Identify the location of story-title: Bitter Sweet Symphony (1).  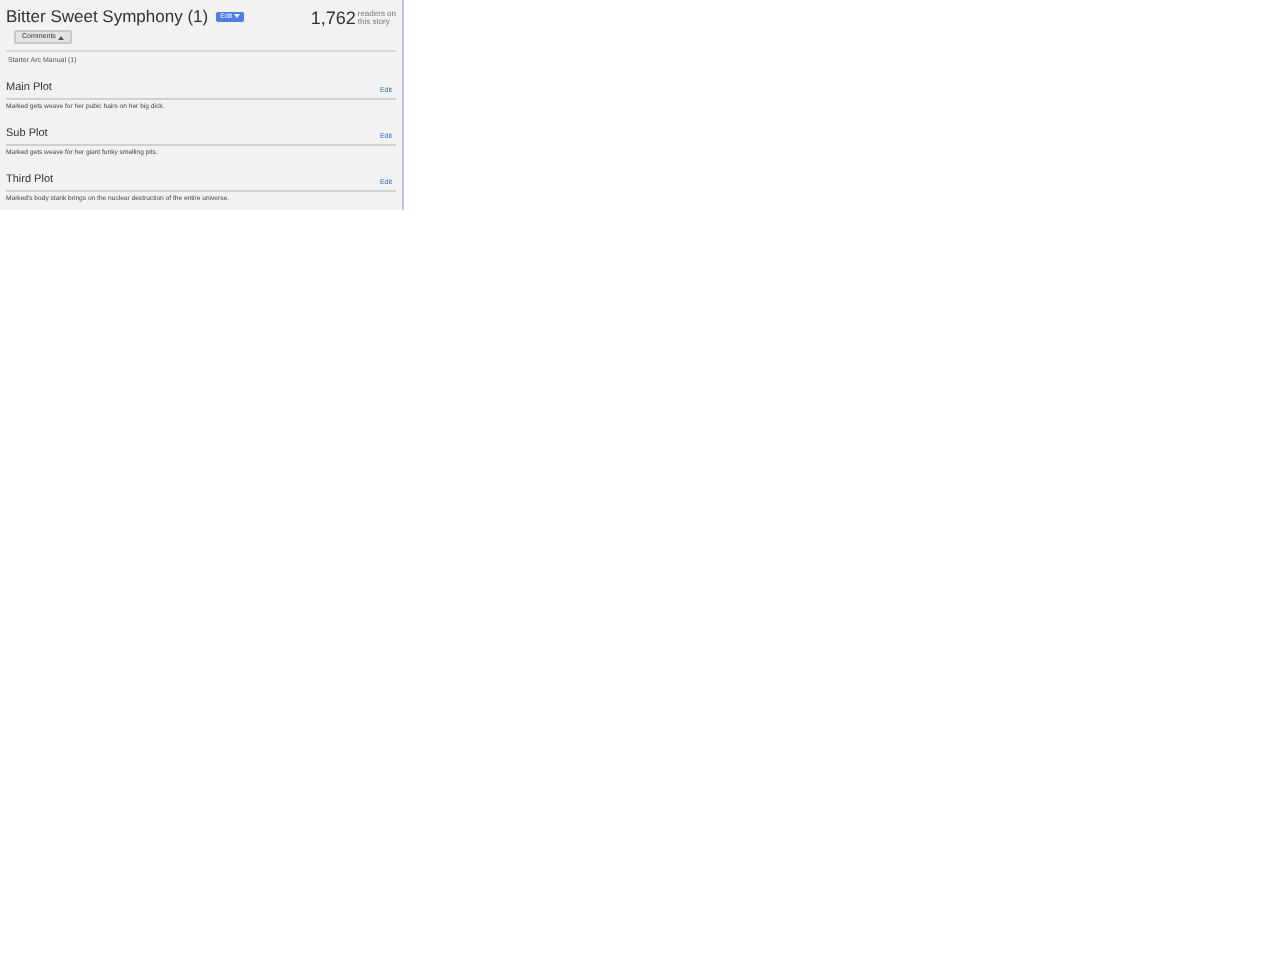
(107, 16).